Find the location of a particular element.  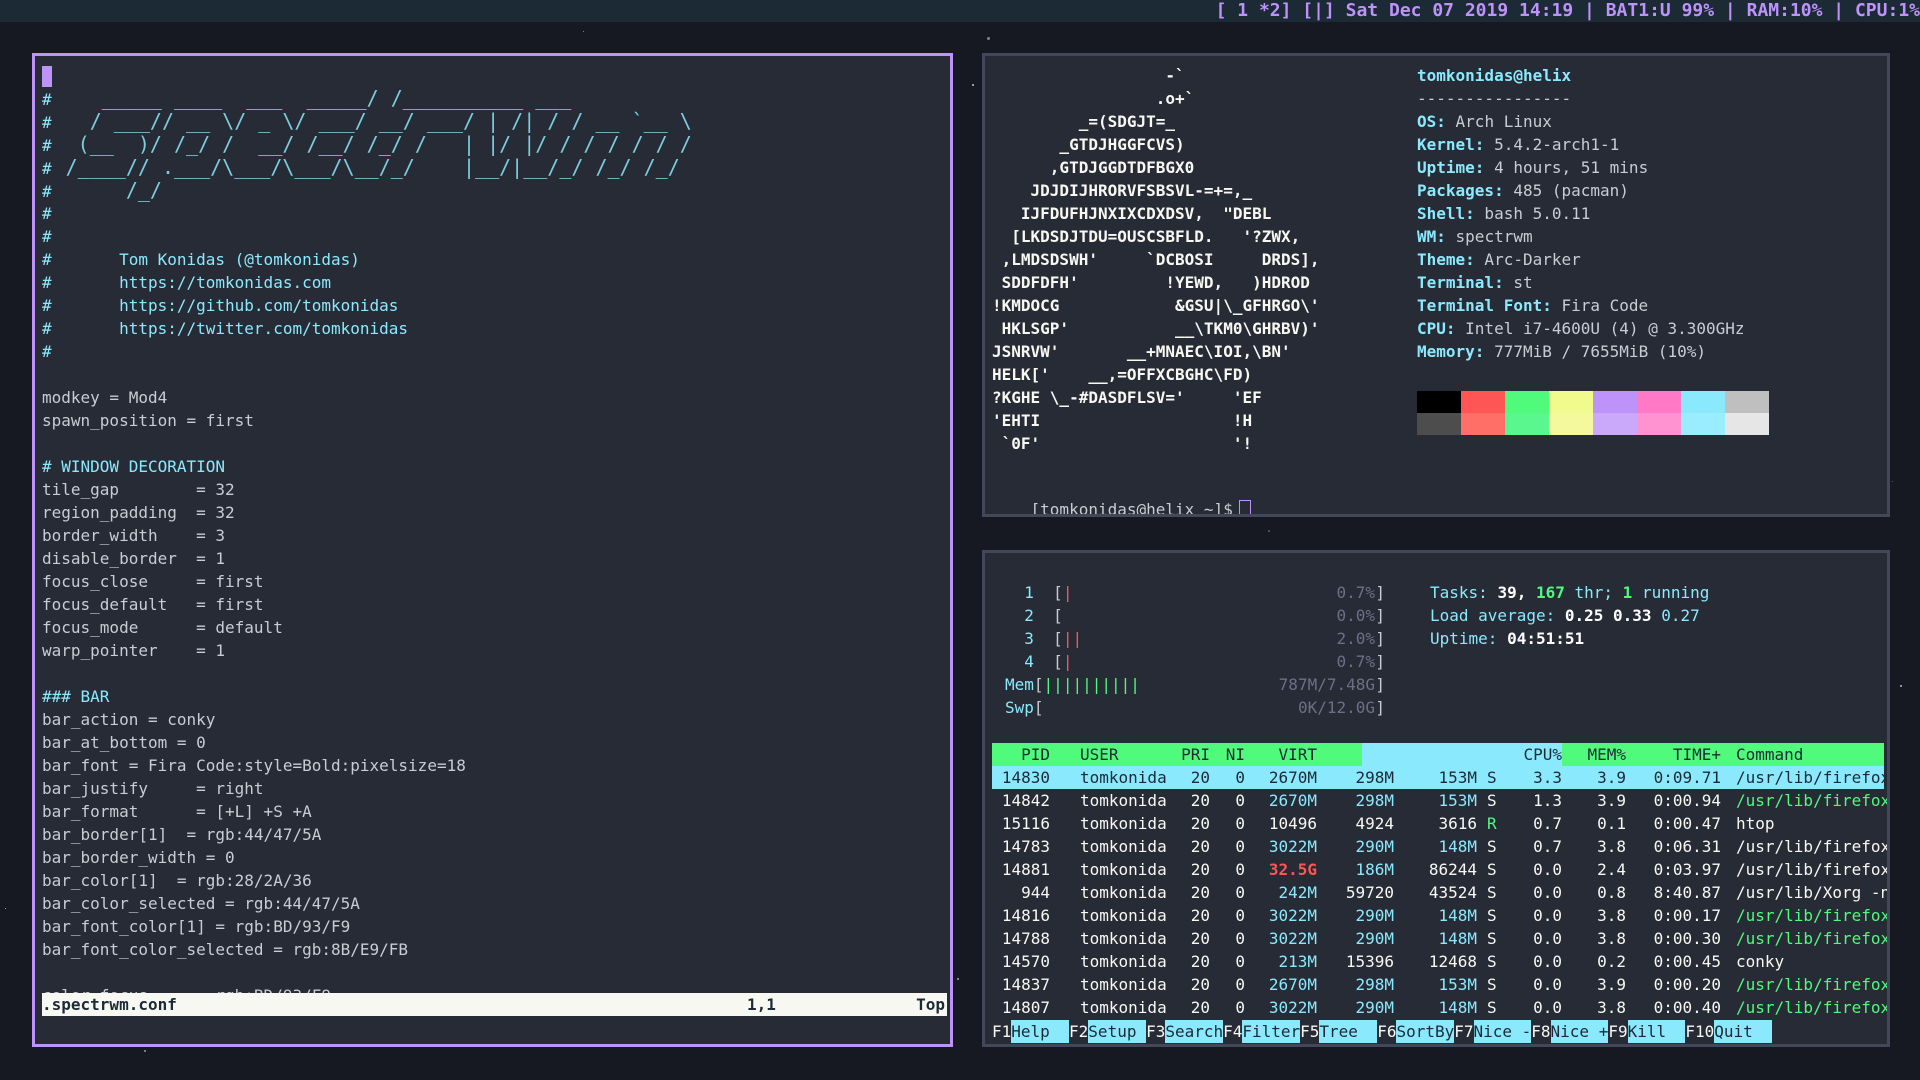

meter-bracket: ] is located at coordinates (1380, 684).